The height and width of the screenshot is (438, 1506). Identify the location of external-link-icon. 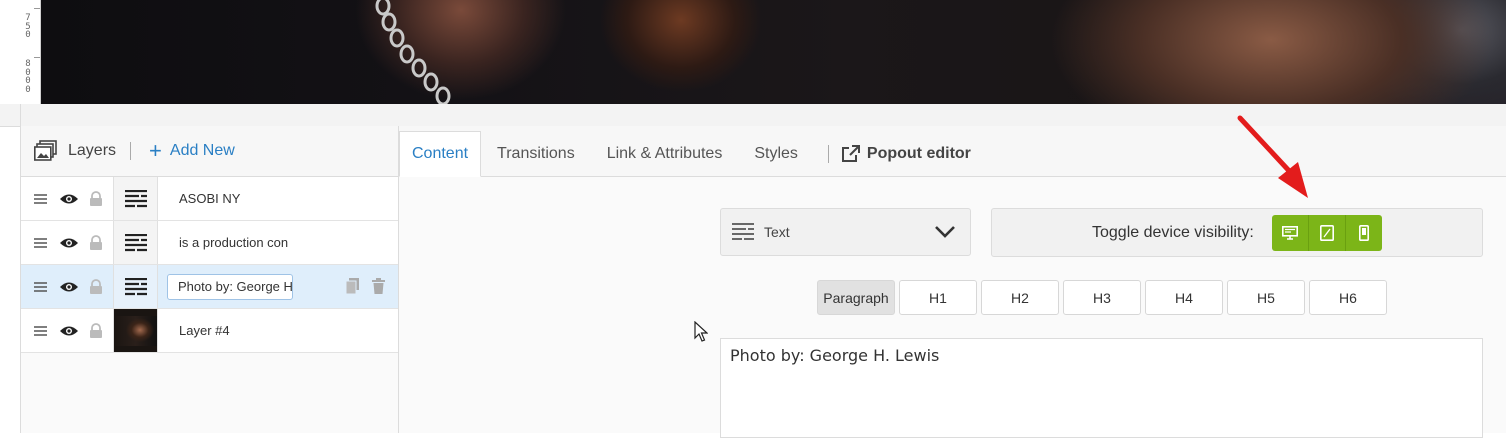
(850, 153).